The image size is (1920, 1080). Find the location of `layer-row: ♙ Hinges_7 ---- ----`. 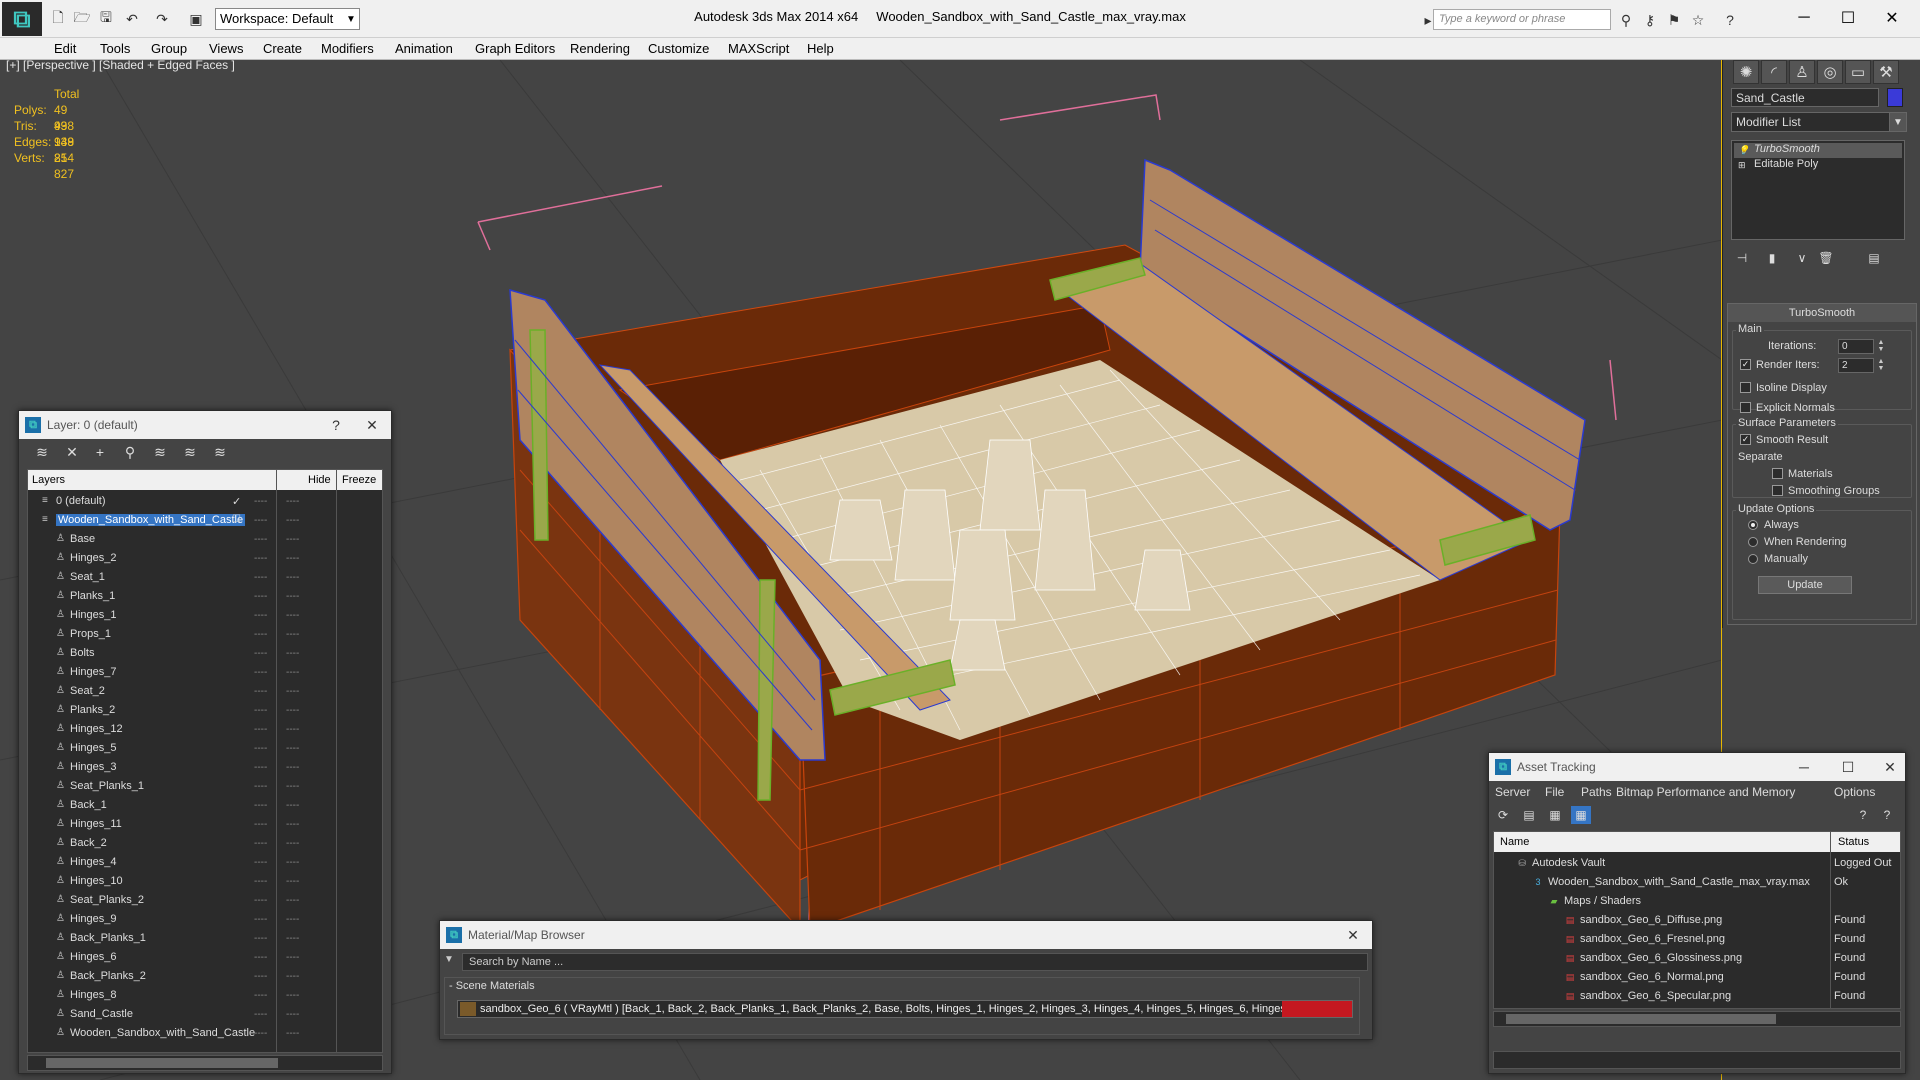

layer-row: ♙ Hinges_7 ---- ---- is located at coordinates (205, 672).